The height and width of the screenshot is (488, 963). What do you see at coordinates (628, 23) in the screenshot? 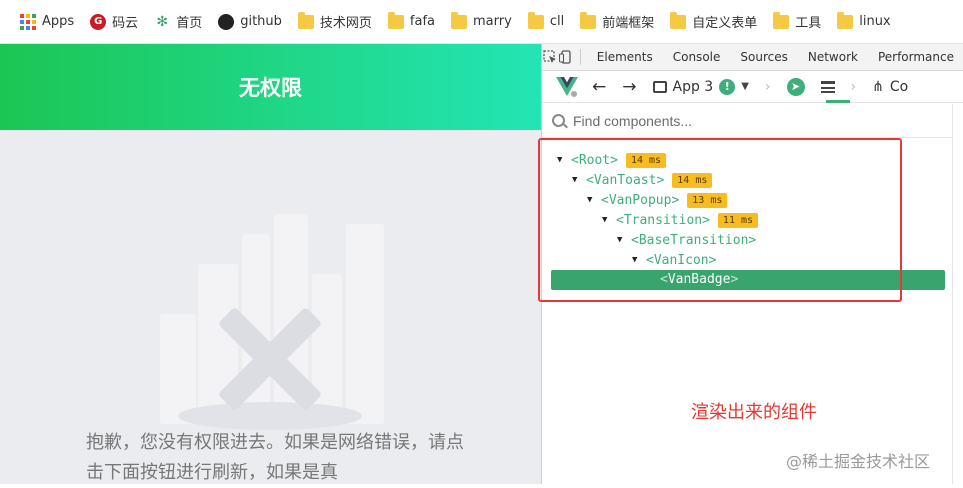
I see `bookmark-label: 前端框架` at bounding box center [628, 23].